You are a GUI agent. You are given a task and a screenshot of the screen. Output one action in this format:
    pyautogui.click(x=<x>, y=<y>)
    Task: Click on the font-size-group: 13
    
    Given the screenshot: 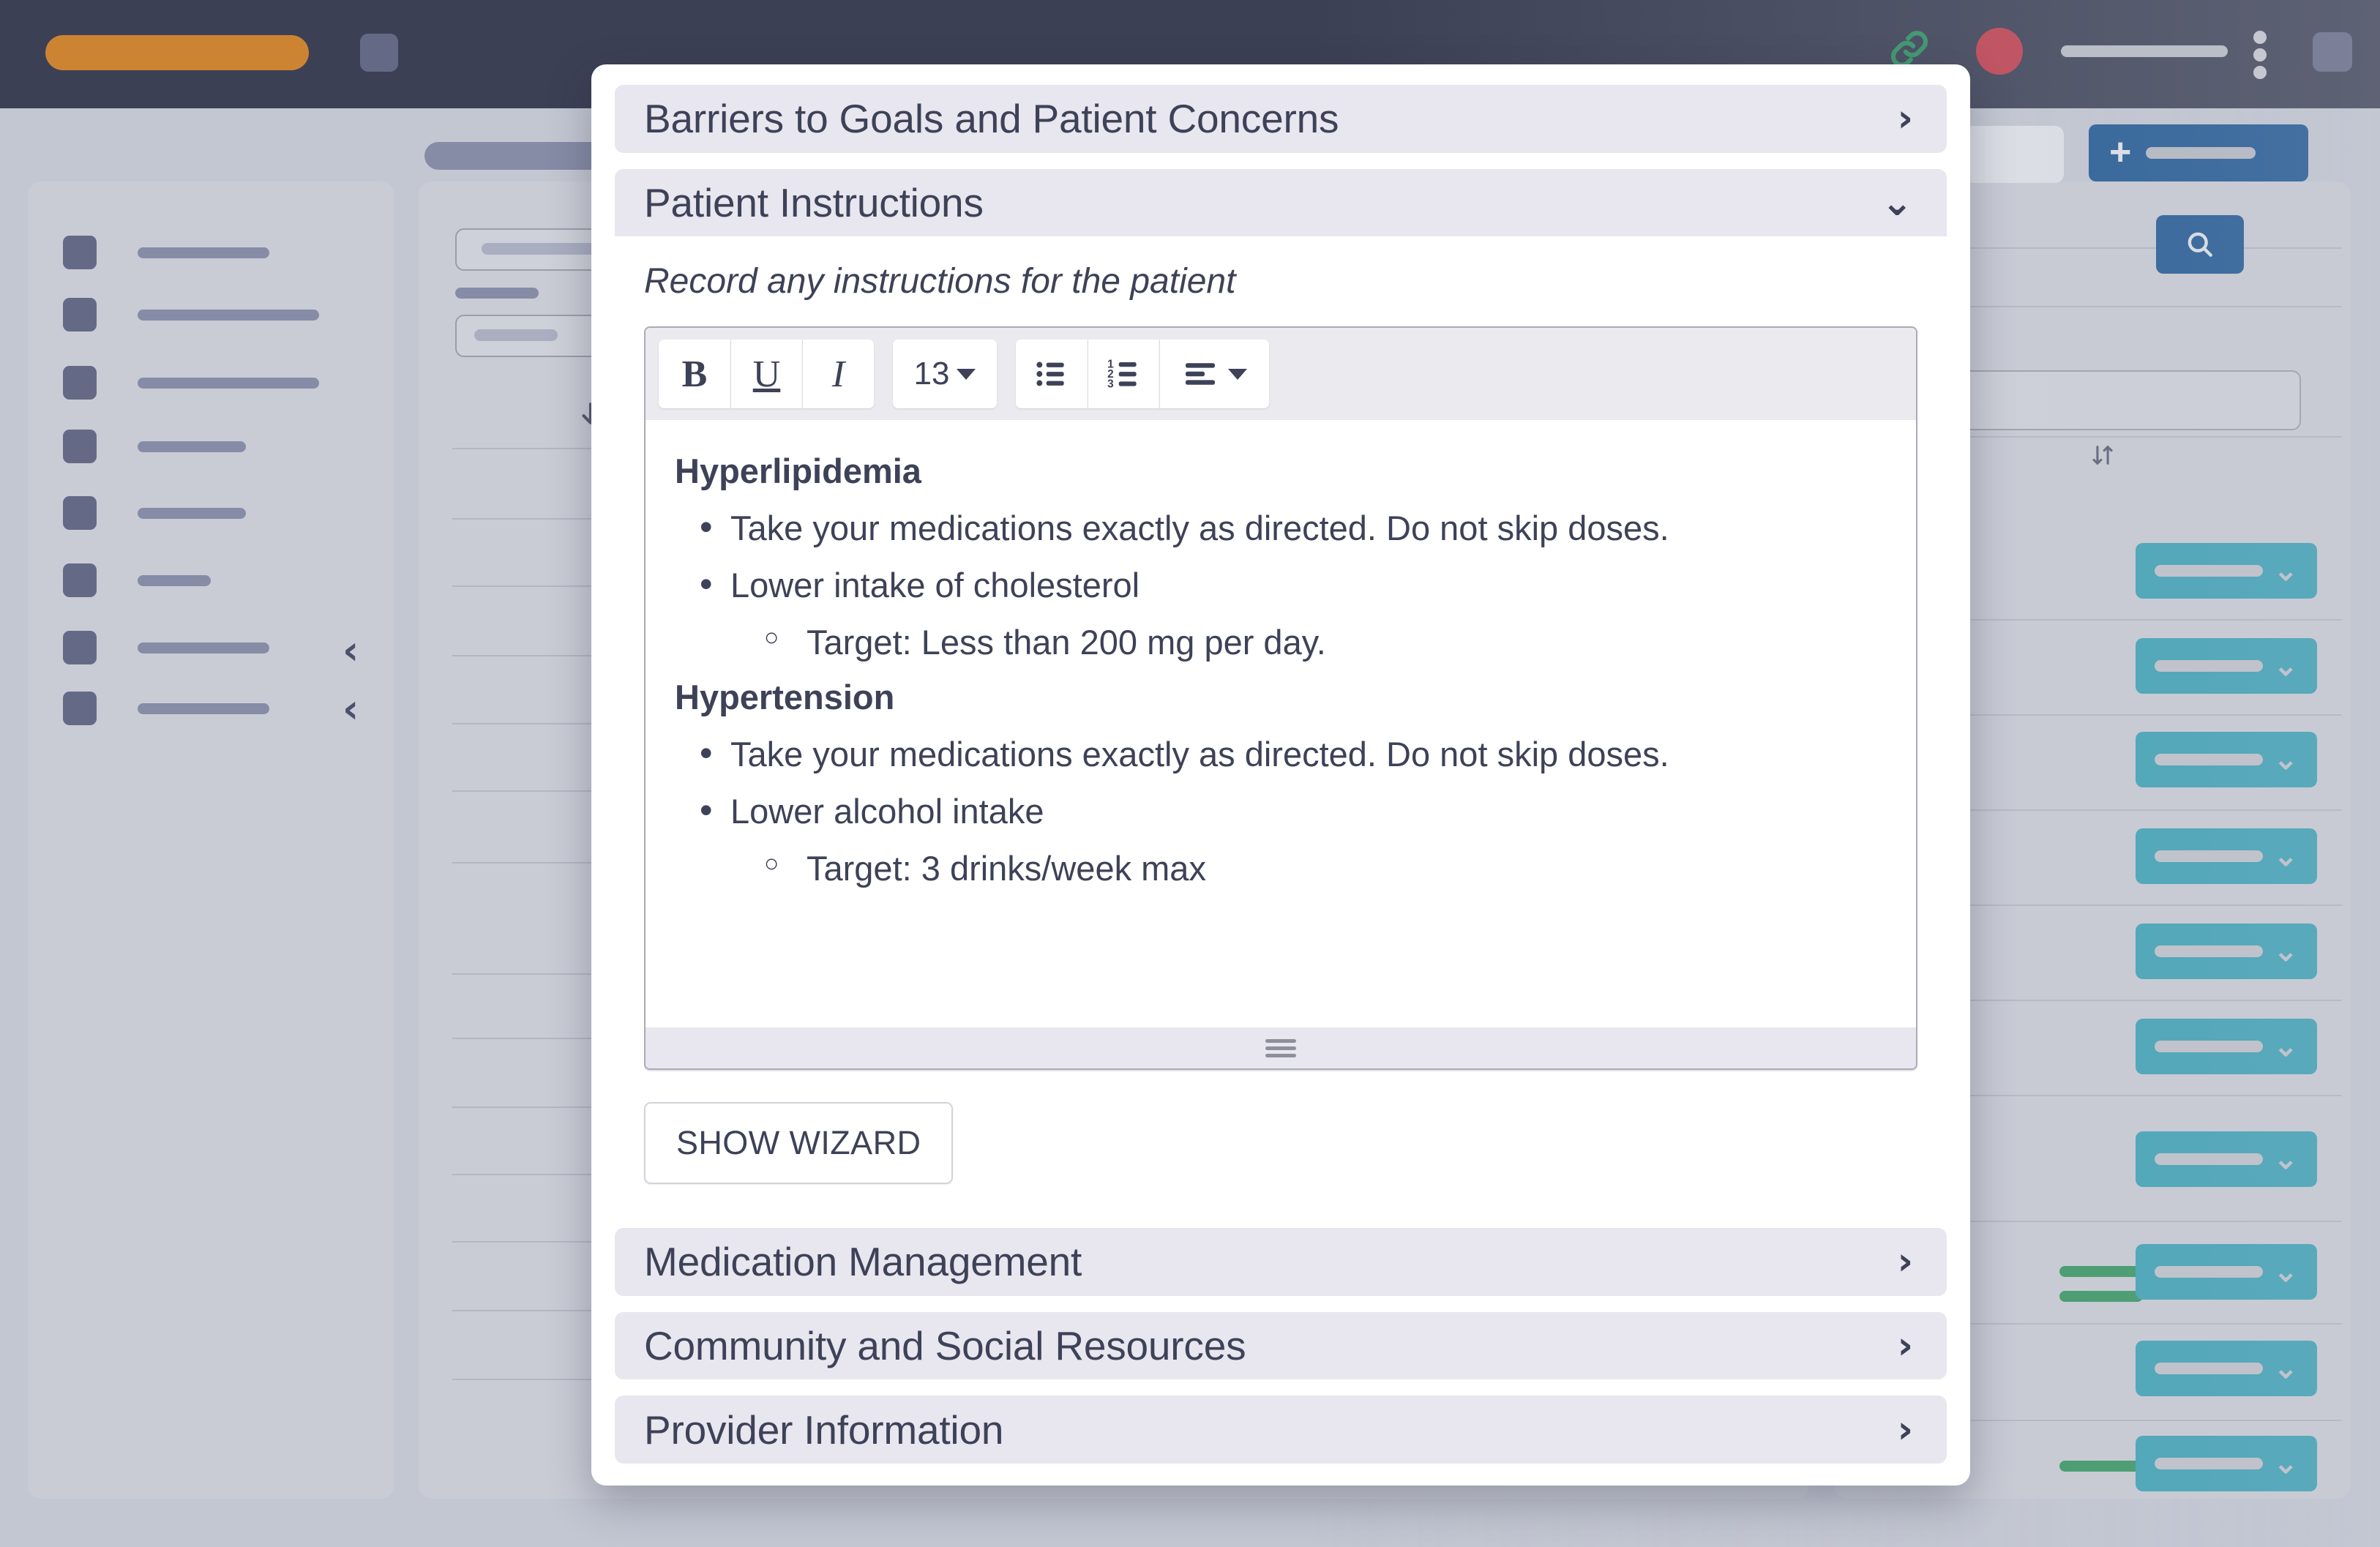 What is the action you would take?
    pyautogui.click(x=945, y=374)
    